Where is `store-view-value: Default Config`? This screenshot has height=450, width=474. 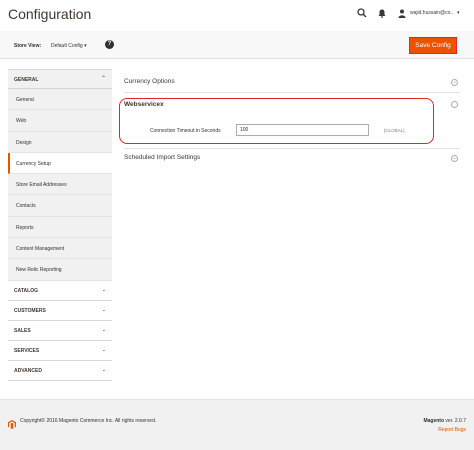 store-view-value: Default Config is located at coordinates (67, 46).